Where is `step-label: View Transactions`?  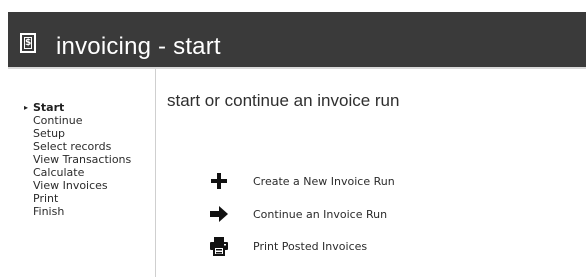
step-label: View Transactions is located at coordinates (82, 159).